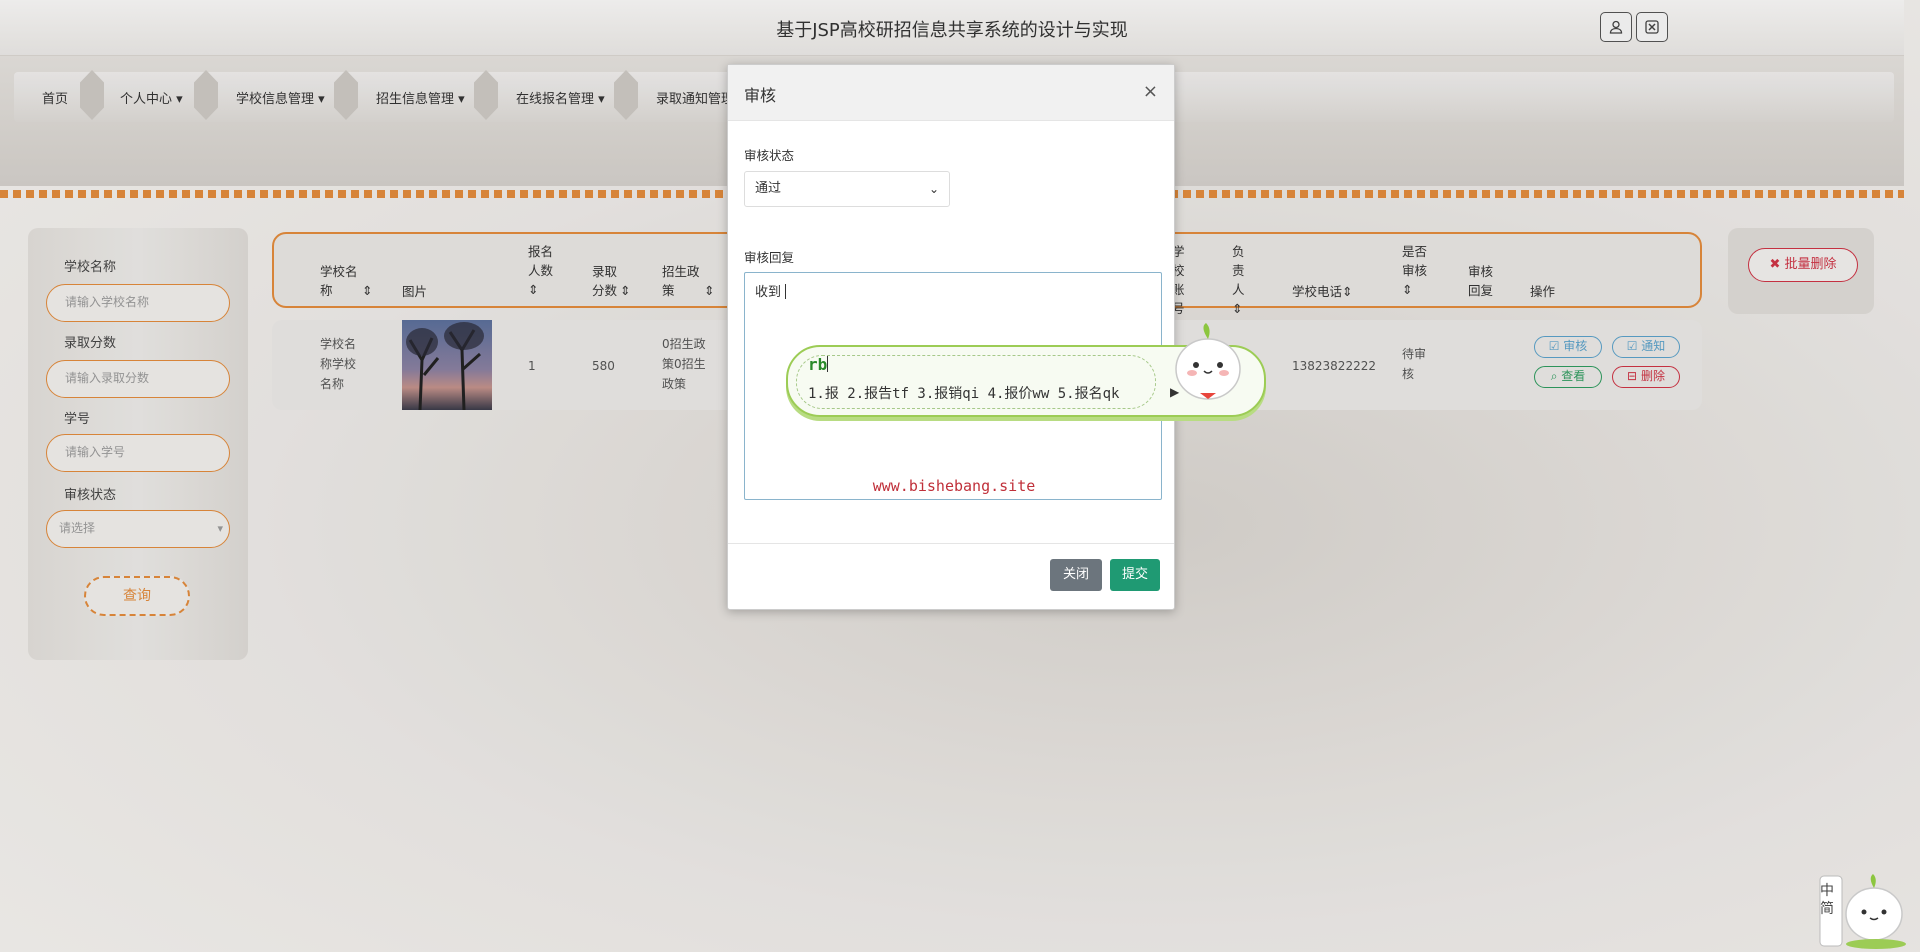 This screenshot has width=1920, height=952. What do you see at coordinates (760, 95) in the screenshot?
I see `modal-title: 审核` at bounding box center [760, 95].